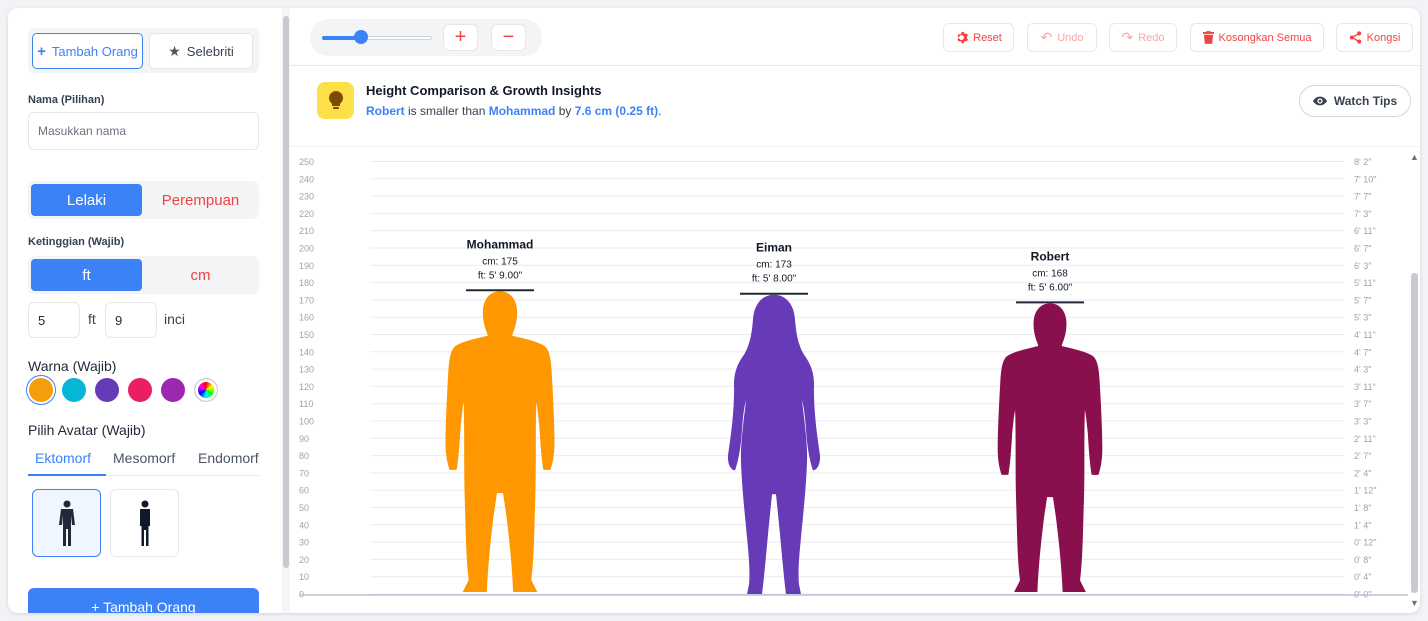 This screenshot has height=621, width=1428. What do you see at coordinates (140, 390) in the screenshot?
I see `color-swatch-pink` at bounding box center [140, 390].